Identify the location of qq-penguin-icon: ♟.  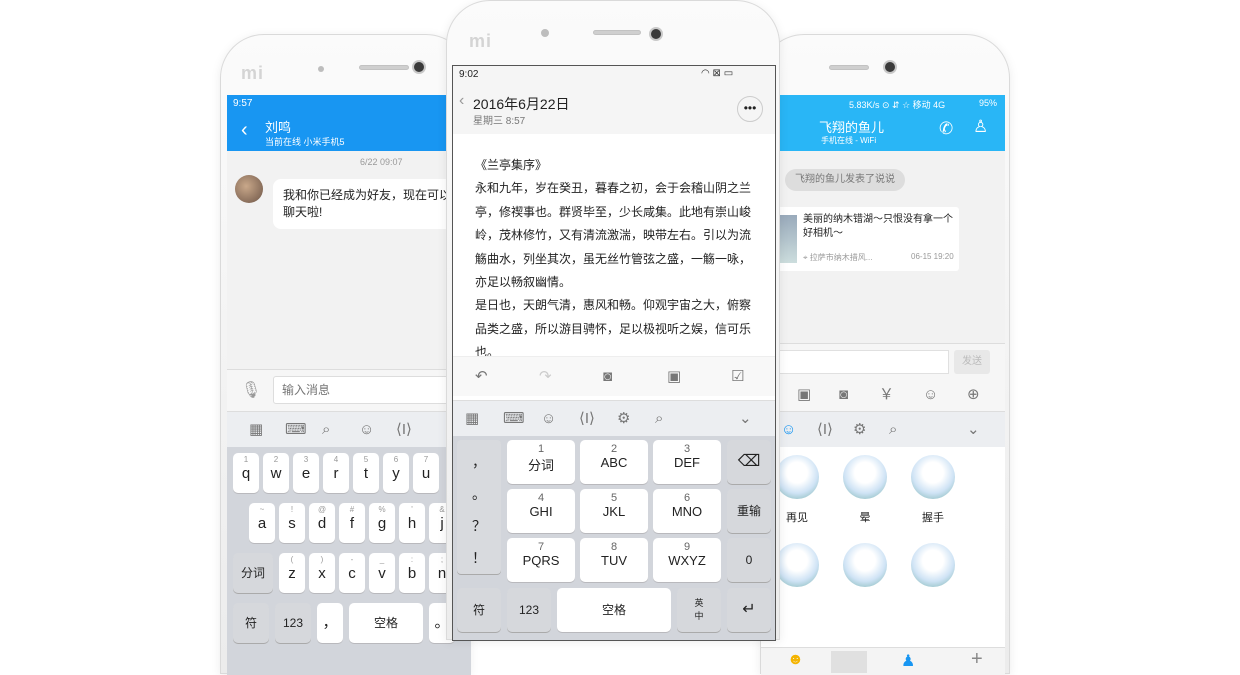
(908, 661).